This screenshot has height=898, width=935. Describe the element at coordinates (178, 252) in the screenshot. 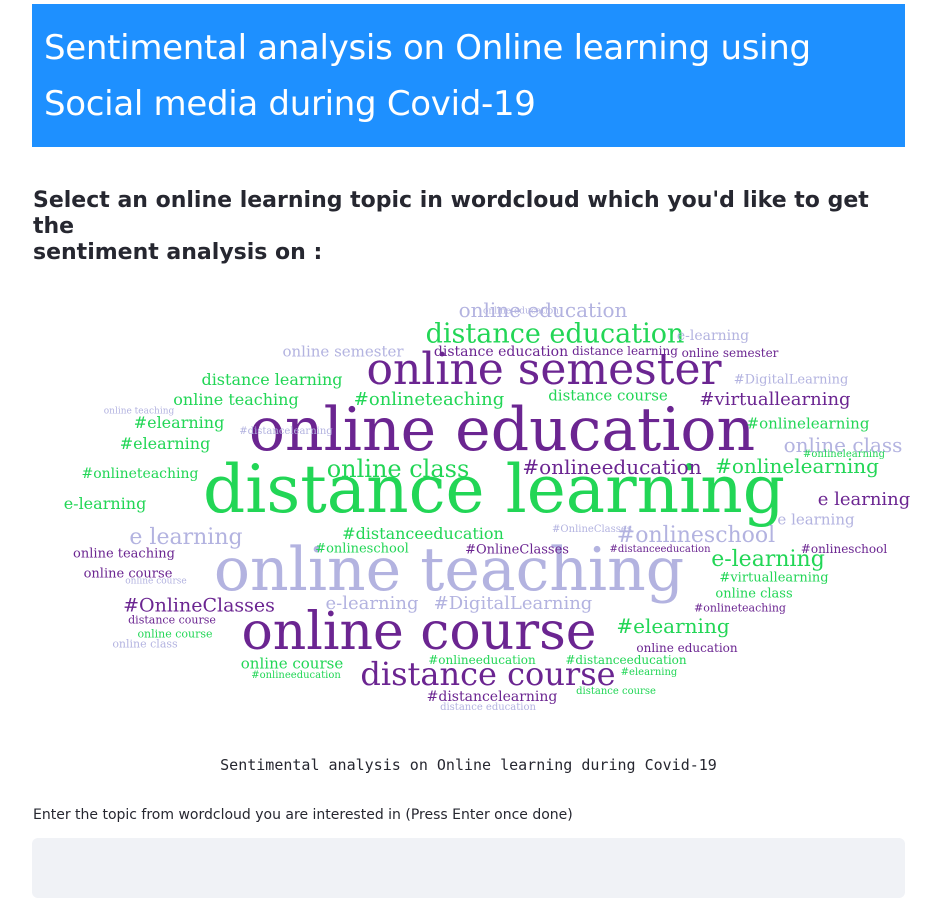

I see `topic-prompt-line-2: sentiment analysis on :` at that location.